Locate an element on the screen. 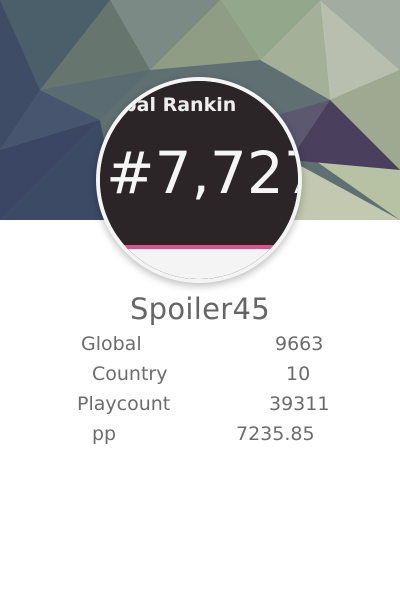  stat-value-country: 10 is located at coordinates (298, 374).